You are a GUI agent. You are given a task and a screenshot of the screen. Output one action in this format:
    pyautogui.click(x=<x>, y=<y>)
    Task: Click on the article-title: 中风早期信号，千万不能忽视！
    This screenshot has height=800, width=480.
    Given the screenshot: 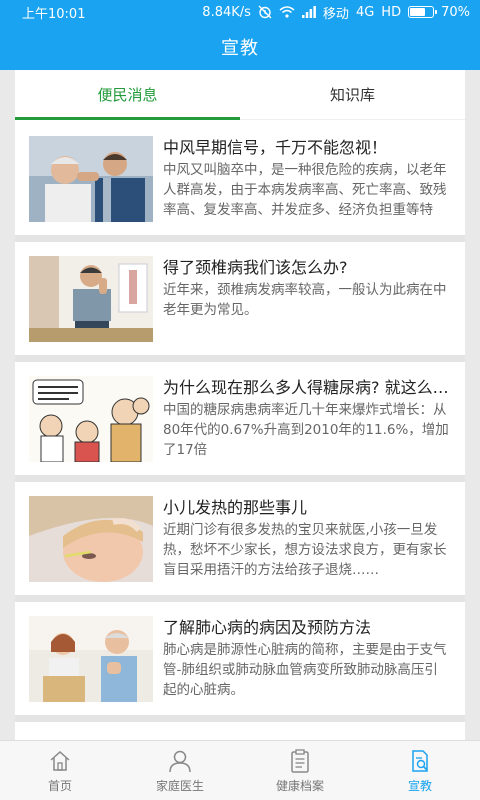 What is the action you would take?
    pyautogui.click(x=275, y=147)
    